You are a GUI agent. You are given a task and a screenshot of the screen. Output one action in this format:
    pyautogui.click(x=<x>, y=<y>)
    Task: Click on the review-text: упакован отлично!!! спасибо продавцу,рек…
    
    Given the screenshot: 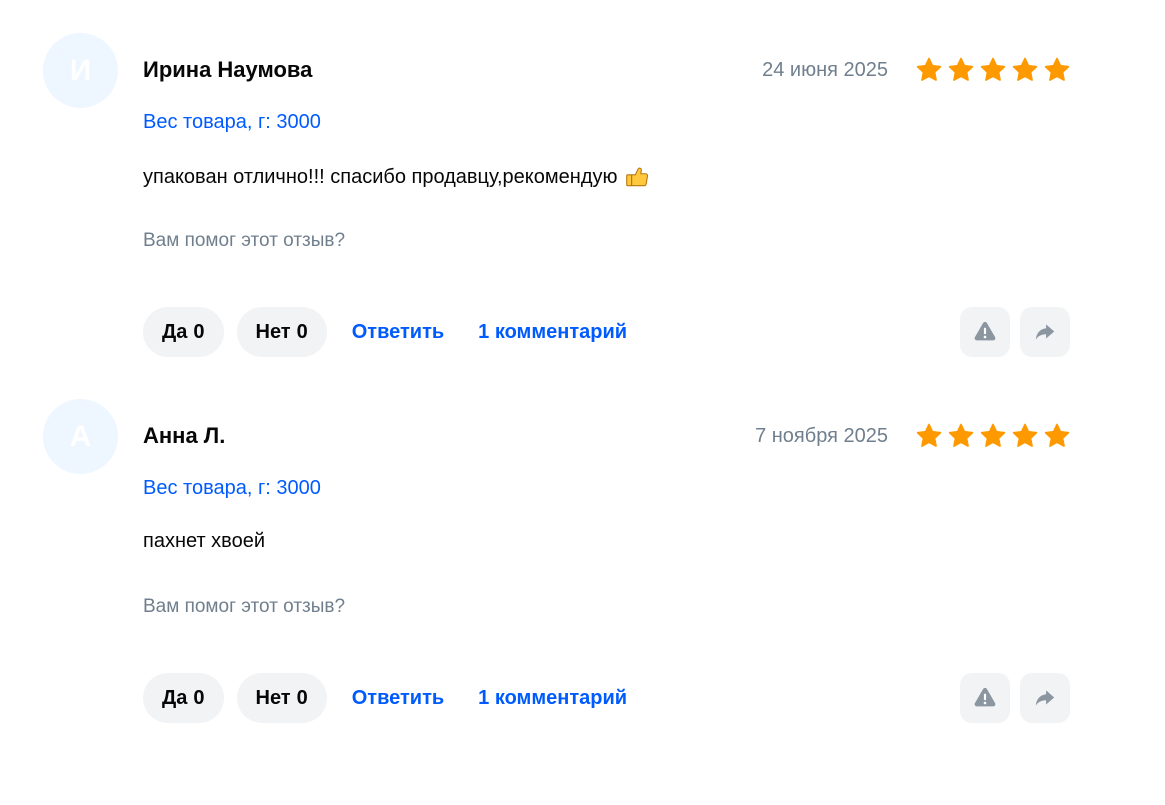 What is the action you would take?
    pyautogui.click(x=396, y=177)
    